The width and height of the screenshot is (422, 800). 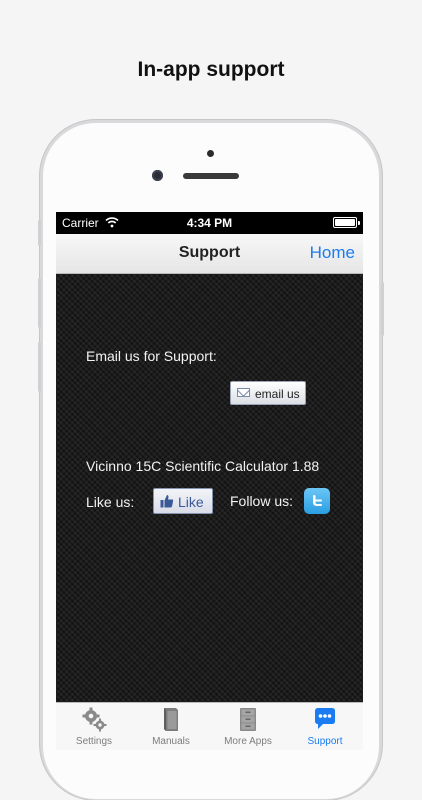 What do you see at coordinates (325, 741) in the screenshot?
I see `tab-support-label: Support` at bounding box center [325, 741].